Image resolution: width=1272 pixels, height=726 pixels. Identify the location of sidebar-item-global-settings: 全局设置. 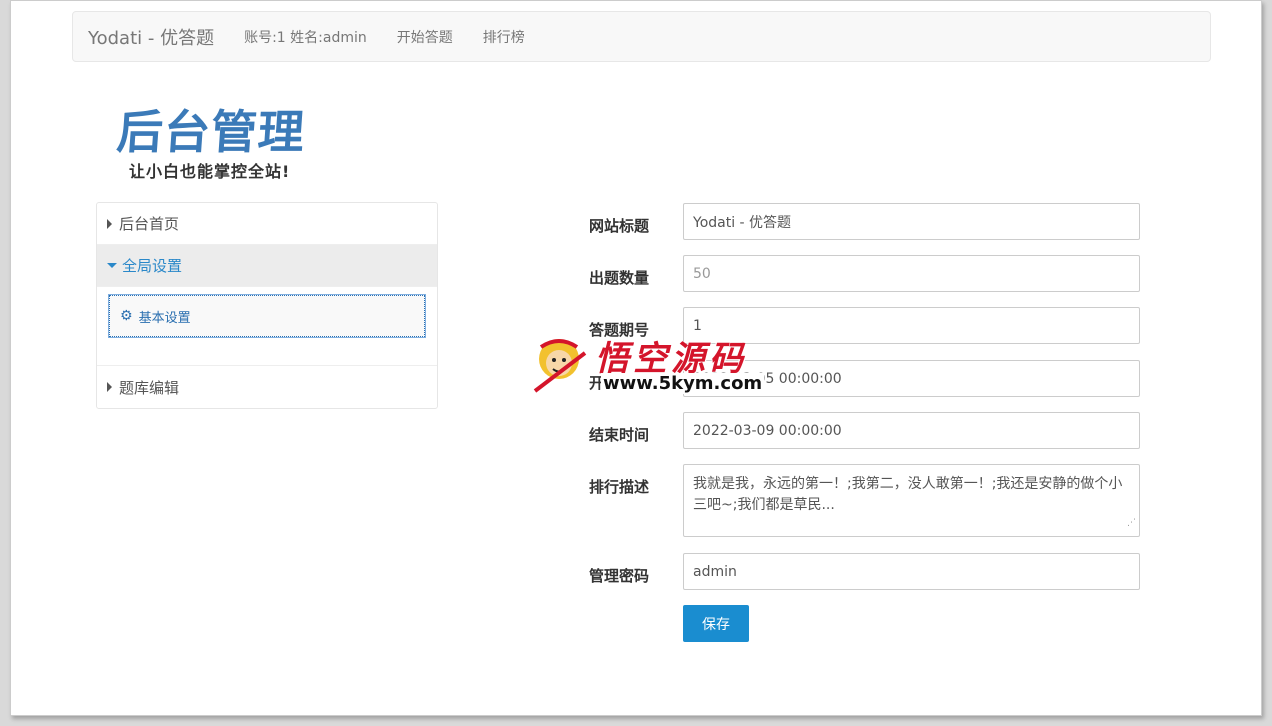
(267, 266).